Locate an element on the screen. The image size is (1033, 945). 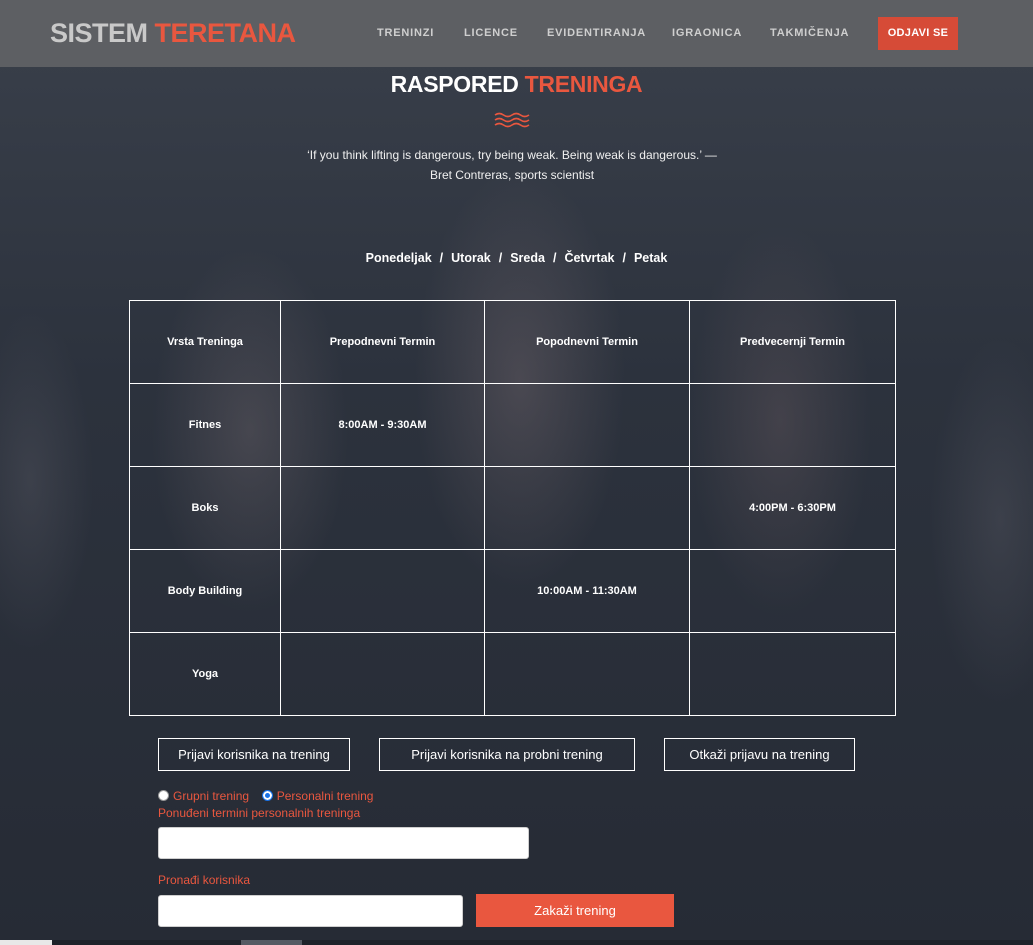
day-utorak: Utorak is located at coordinates (471, 258).